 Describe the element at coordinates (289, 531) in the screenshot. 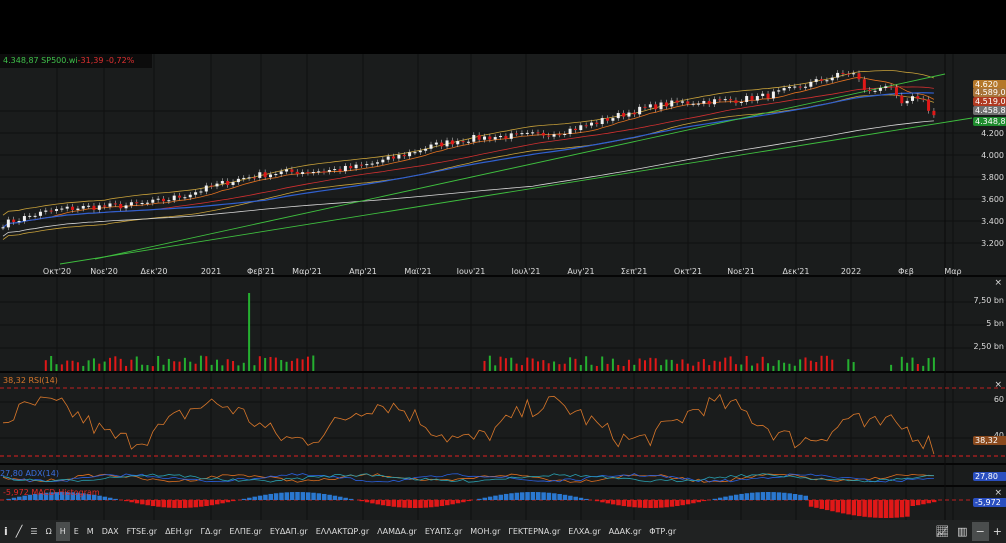

I see `toolbar-symbol-button: ΕΥΔΑΠ.gr` at that location.